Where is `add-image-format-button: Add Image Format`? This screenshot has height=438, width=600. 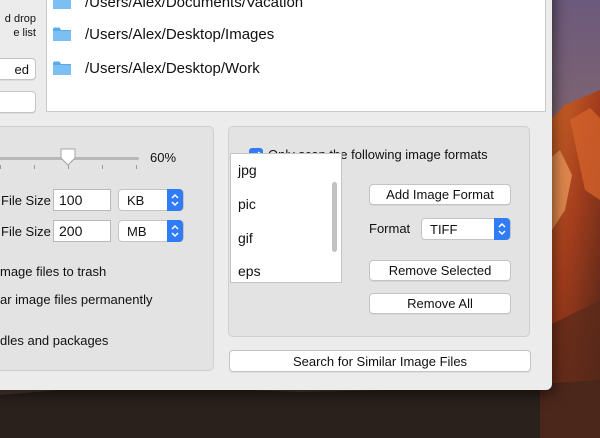 add-image-format-button: Add Image Format is located at coordinates (440, 194).